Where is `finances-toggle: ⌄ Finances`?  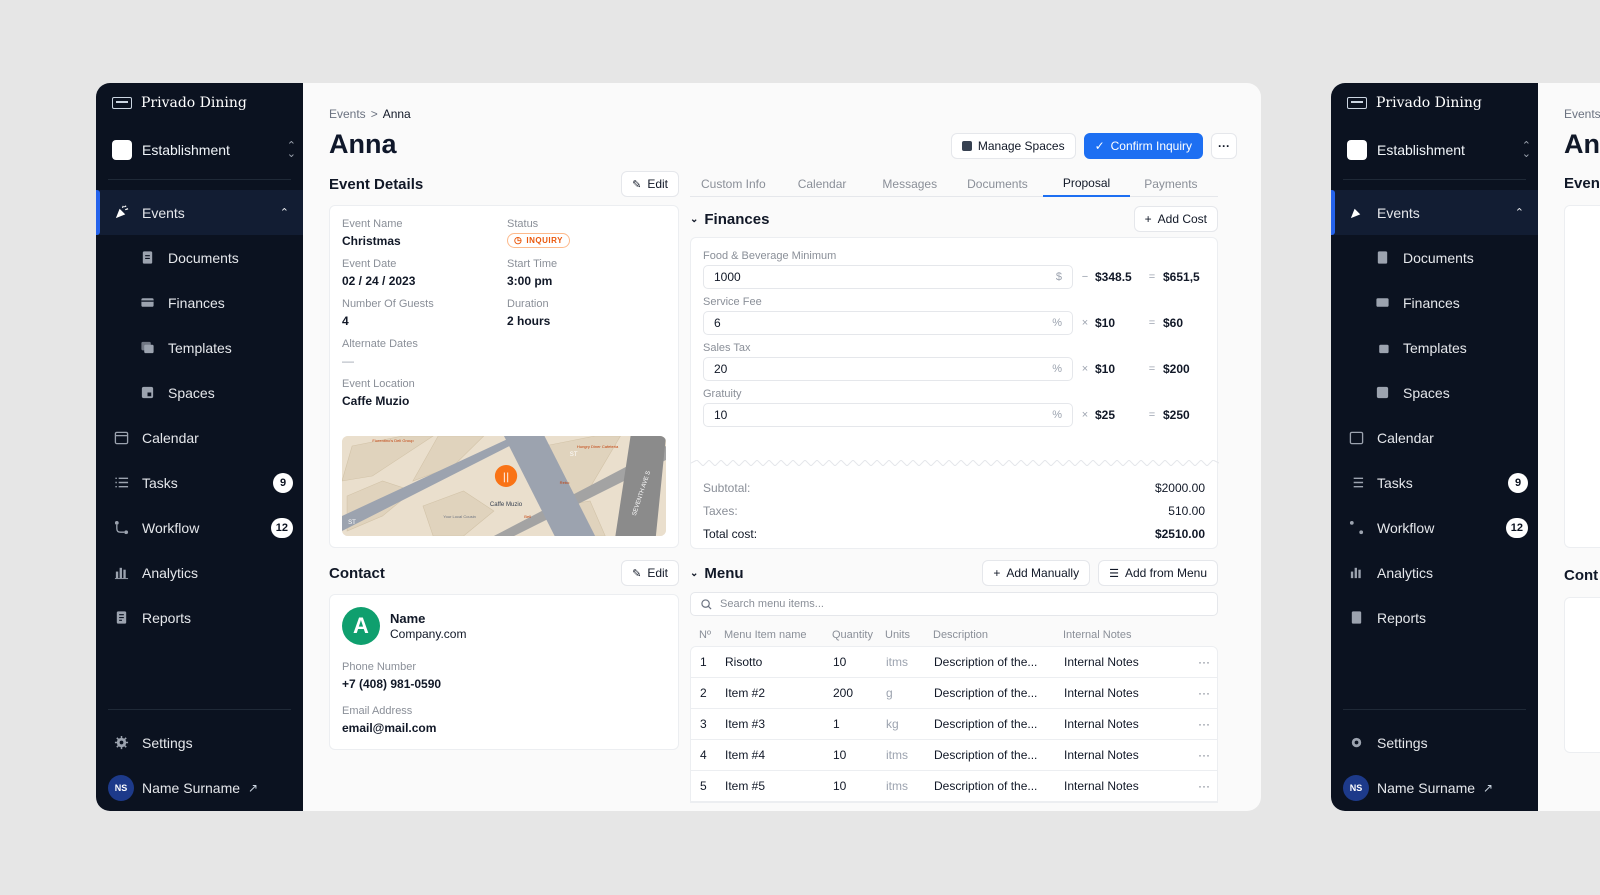
finances-toggle: ⌄ Finances is located at coordinates (729, 219).